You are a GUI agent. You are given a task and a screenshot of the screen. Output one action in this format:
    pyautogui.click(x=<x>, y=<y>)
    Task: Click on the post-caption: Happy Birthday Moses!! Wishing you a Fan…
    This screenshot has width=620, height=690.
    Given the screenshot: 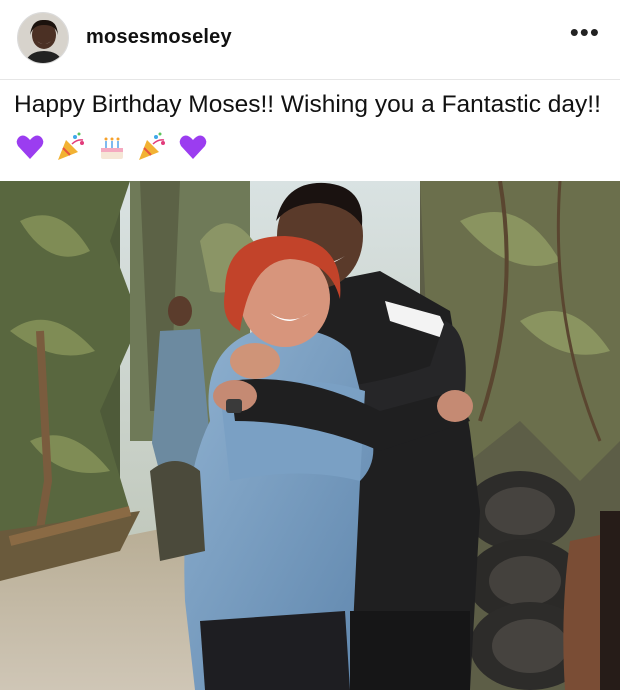 What is the action you would take?
    pyautogui.click(x=312, y=125)
    